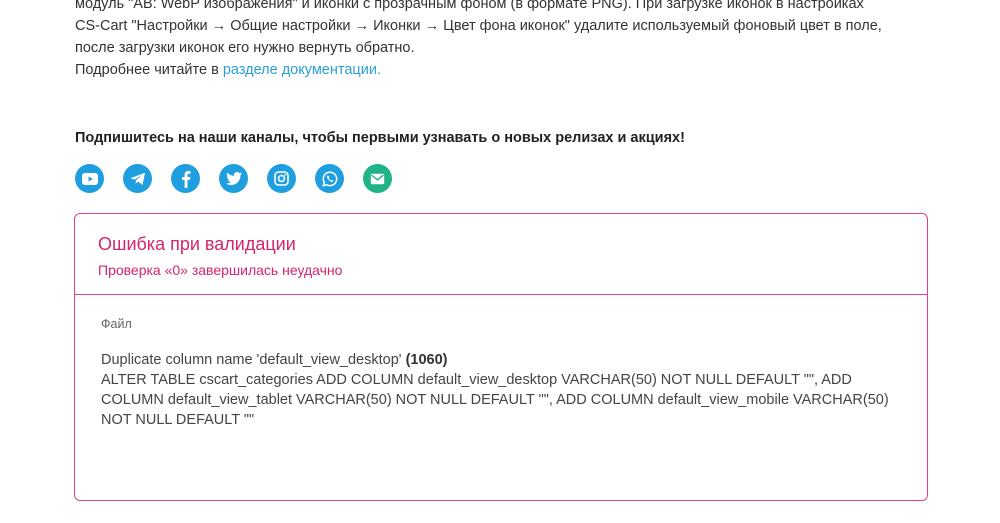  I want to click on facebook-icon, so click(185, 179).